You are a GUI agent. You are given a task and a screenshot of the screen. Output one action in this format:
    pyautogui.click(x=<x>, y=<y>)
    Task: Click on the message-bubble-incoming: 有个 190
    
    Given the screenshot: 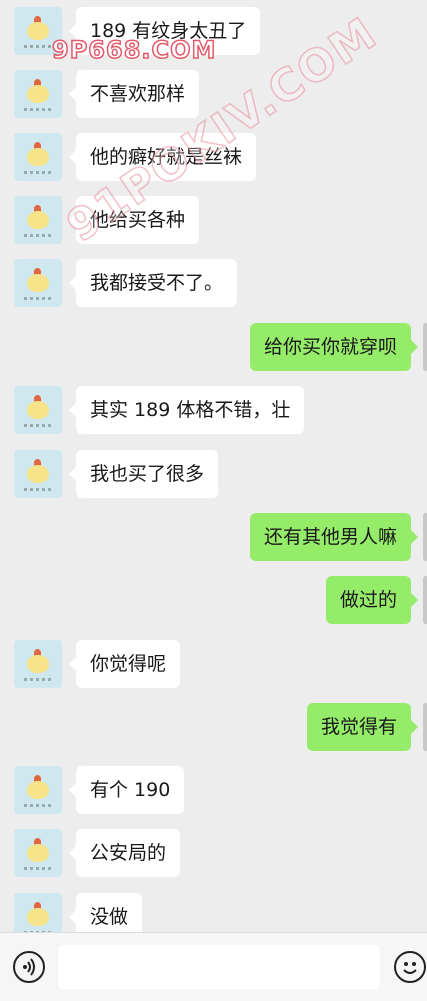 What is the action you would take?
    pyautogui.click(x=126, y=790)
    